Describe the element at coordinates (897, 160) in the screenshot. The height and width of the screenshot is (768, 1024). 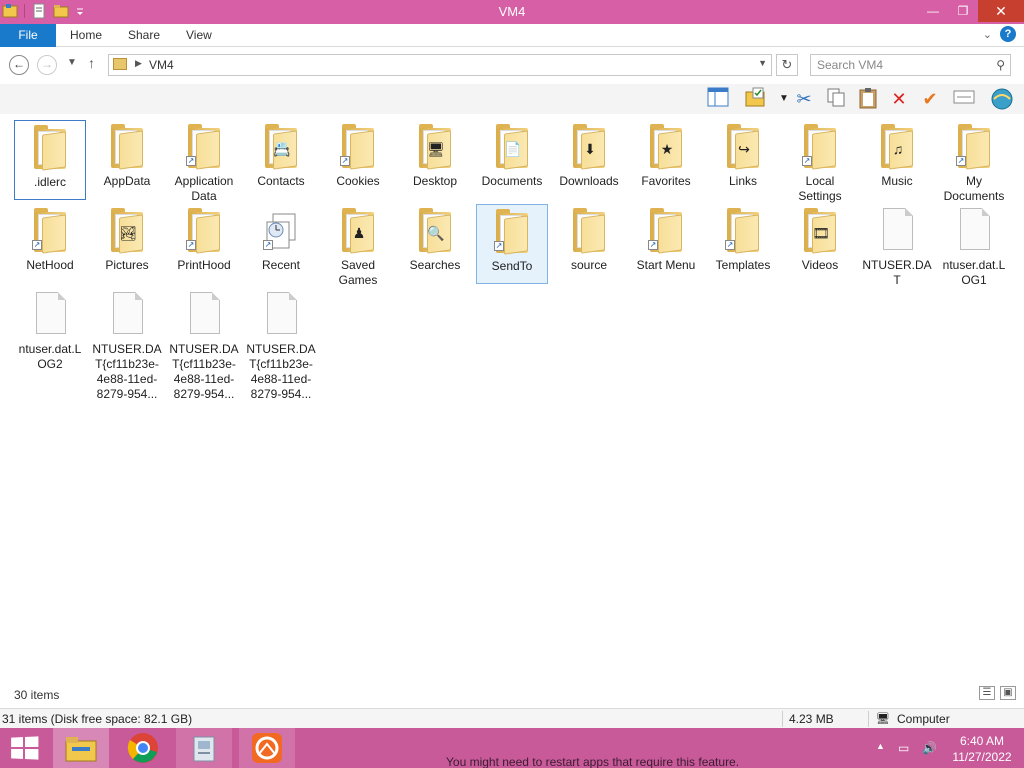
I see `file-item: ♫ Music` at that location.